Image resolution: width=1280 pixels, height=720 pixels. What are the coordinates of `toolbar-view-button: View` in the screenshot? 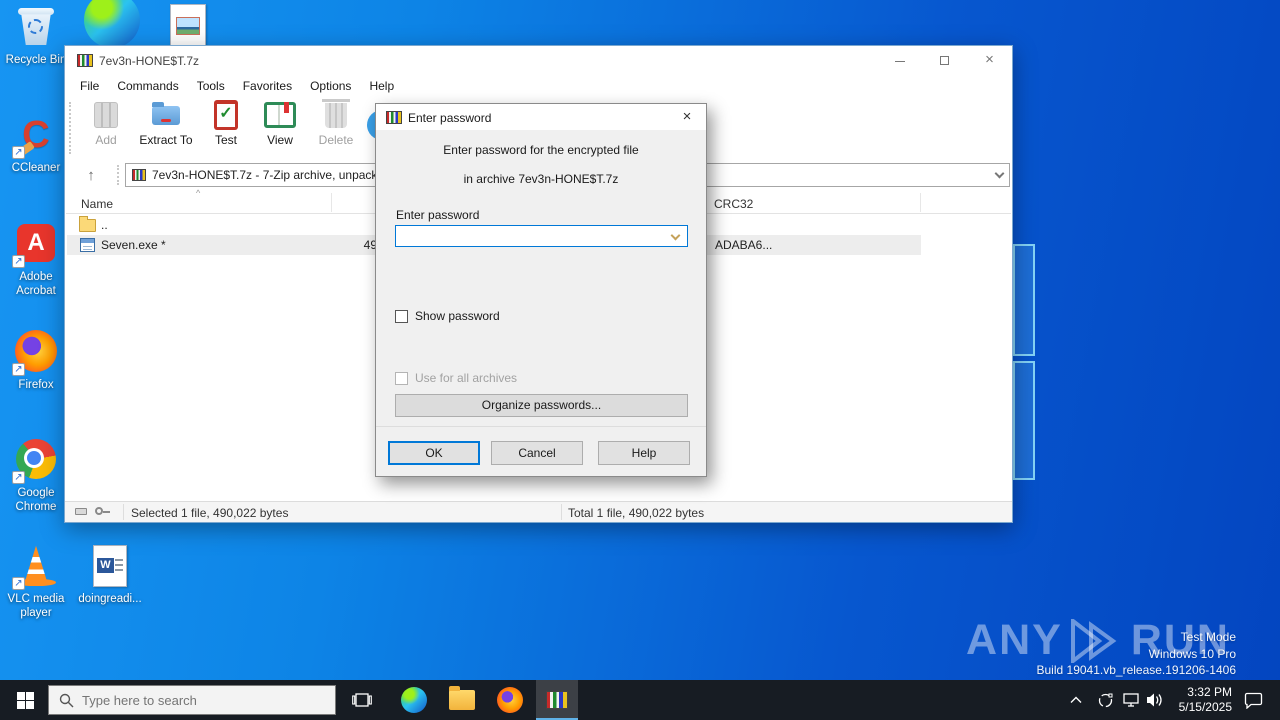 It's located at (280, 123).